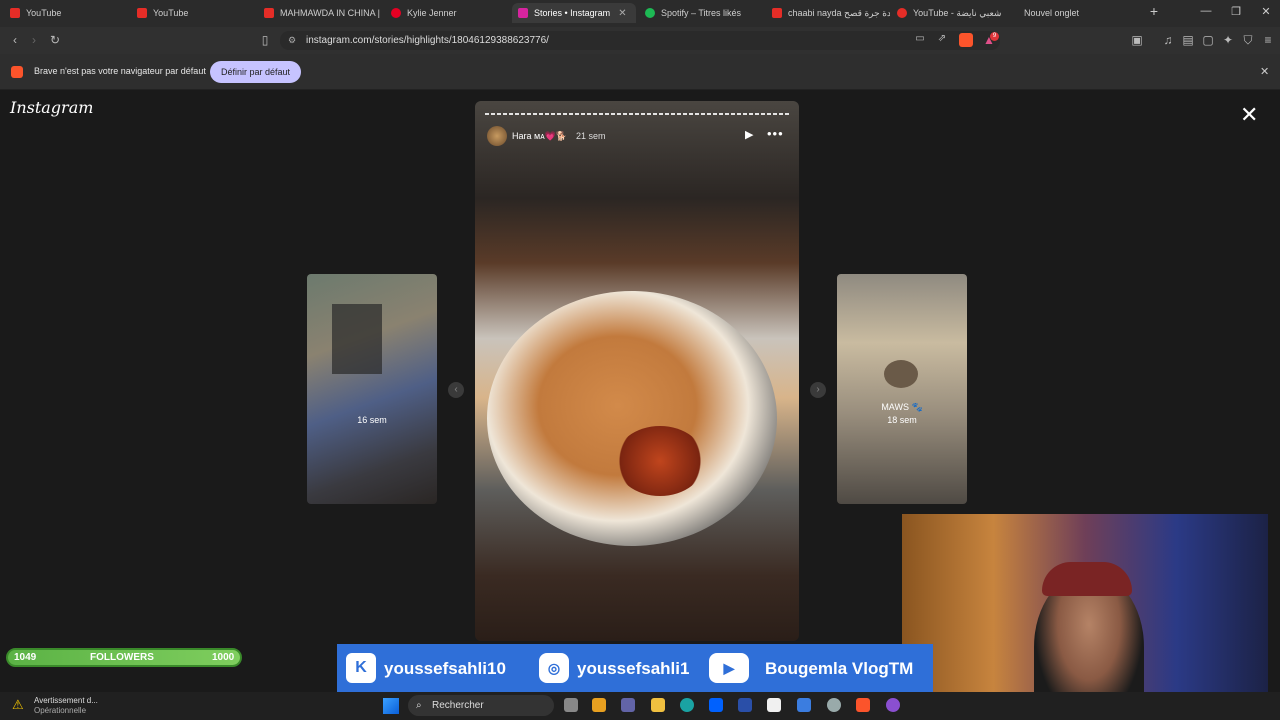  Describe the element at coordinates (637, 114) in the screenshot. I see `story-progress-bar` at that location.